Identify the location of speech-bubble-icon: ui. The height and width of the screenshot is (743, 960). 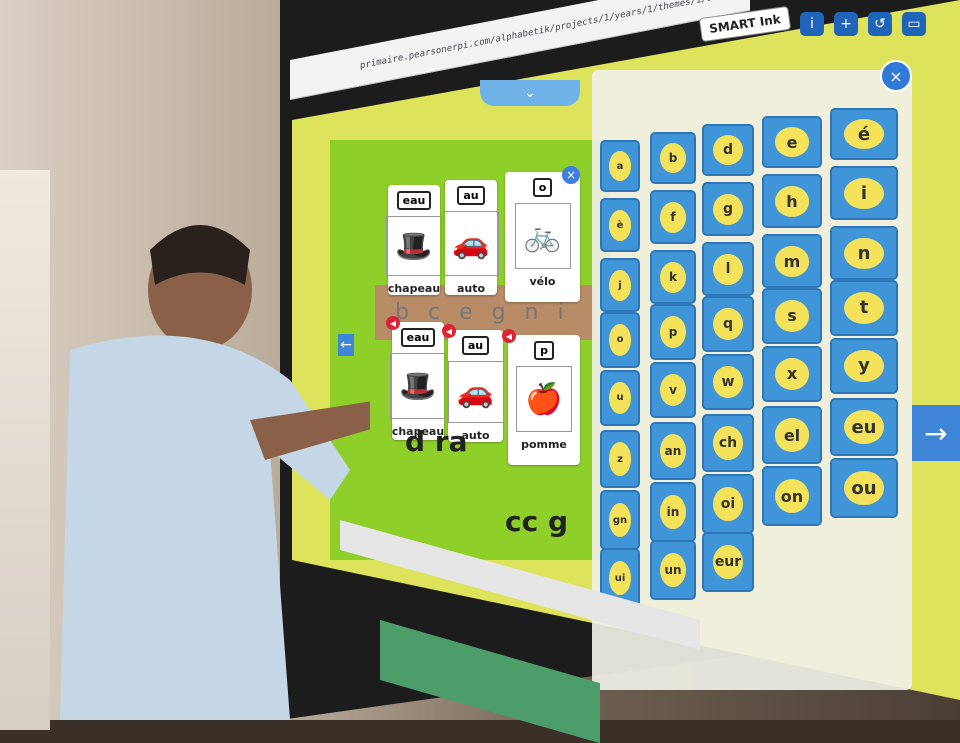
(620, 578).